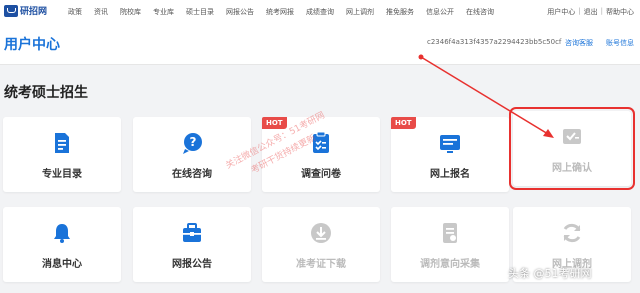 The height and width of the screenshot is (293, 640). I want to click on logout-link: 退出, so click(591, 12).